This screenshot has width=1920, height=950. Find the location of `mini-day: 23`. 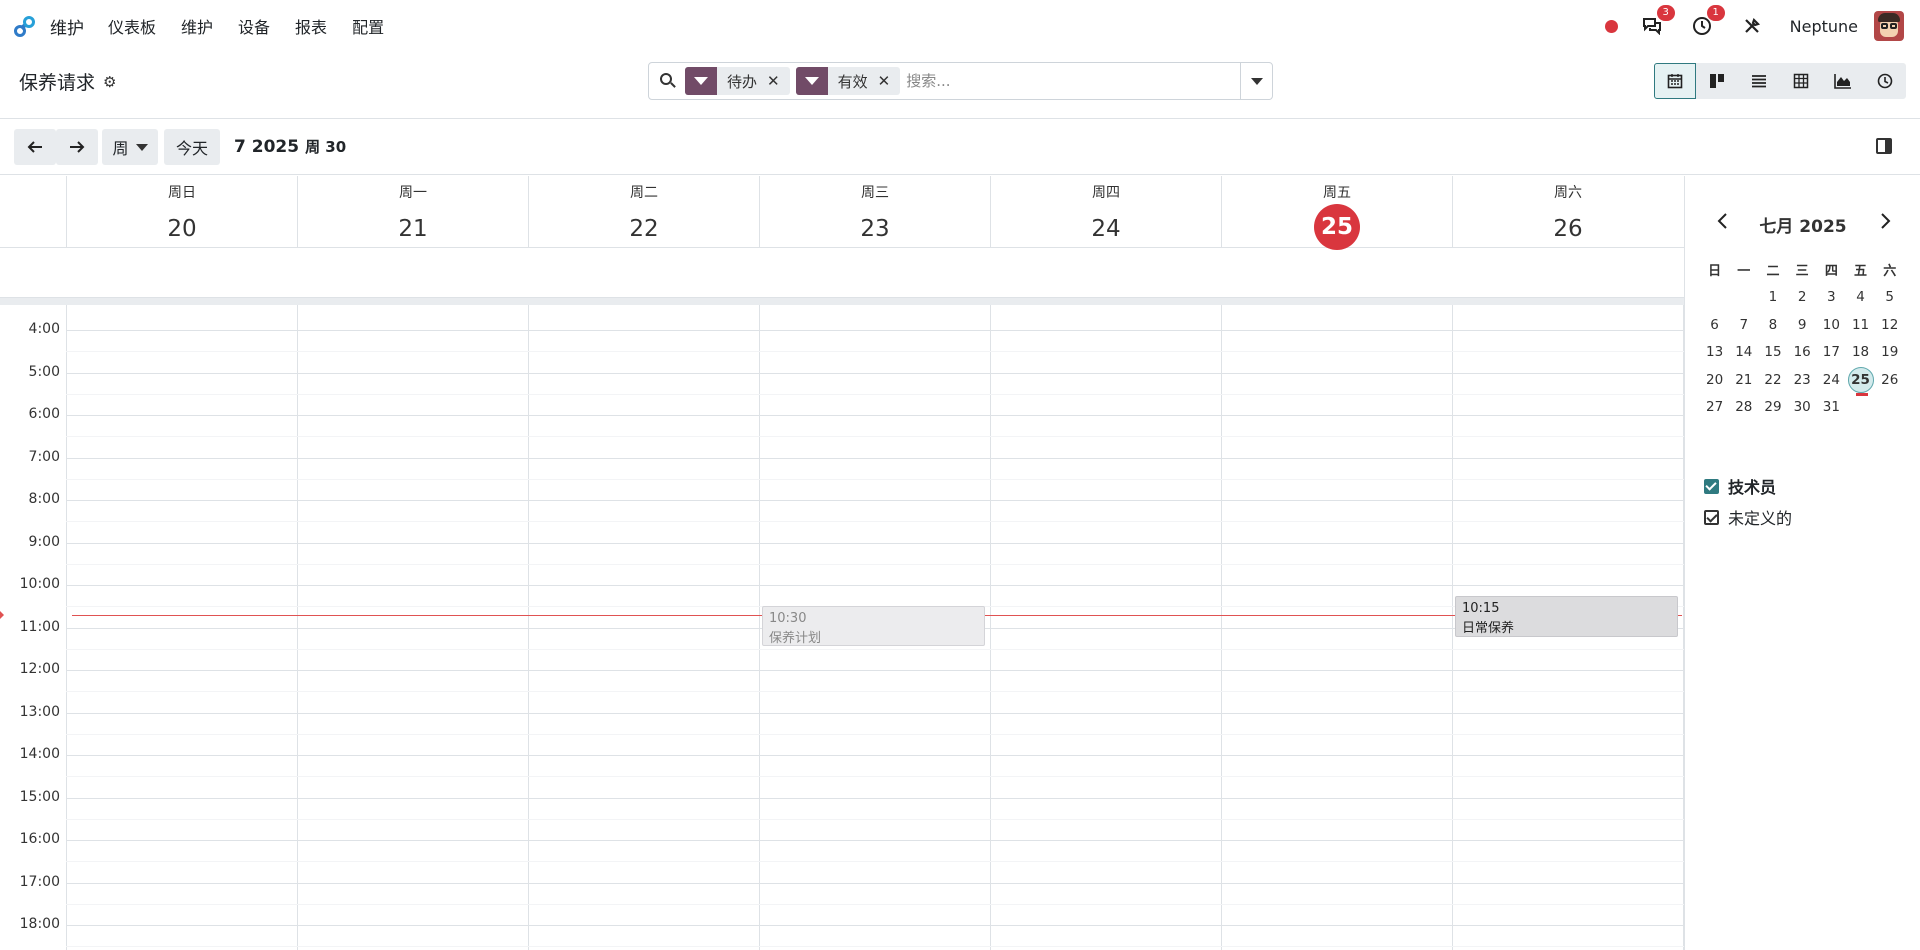

mini-day: 23 is located at coordinates (1802, 380).